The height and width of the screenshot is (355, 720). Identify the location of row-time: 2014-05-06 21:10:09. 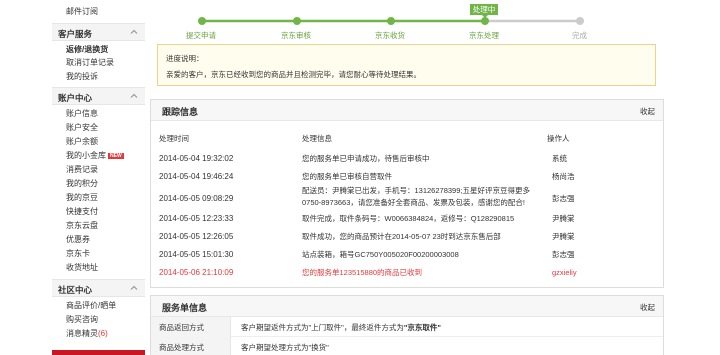
(196, 272).